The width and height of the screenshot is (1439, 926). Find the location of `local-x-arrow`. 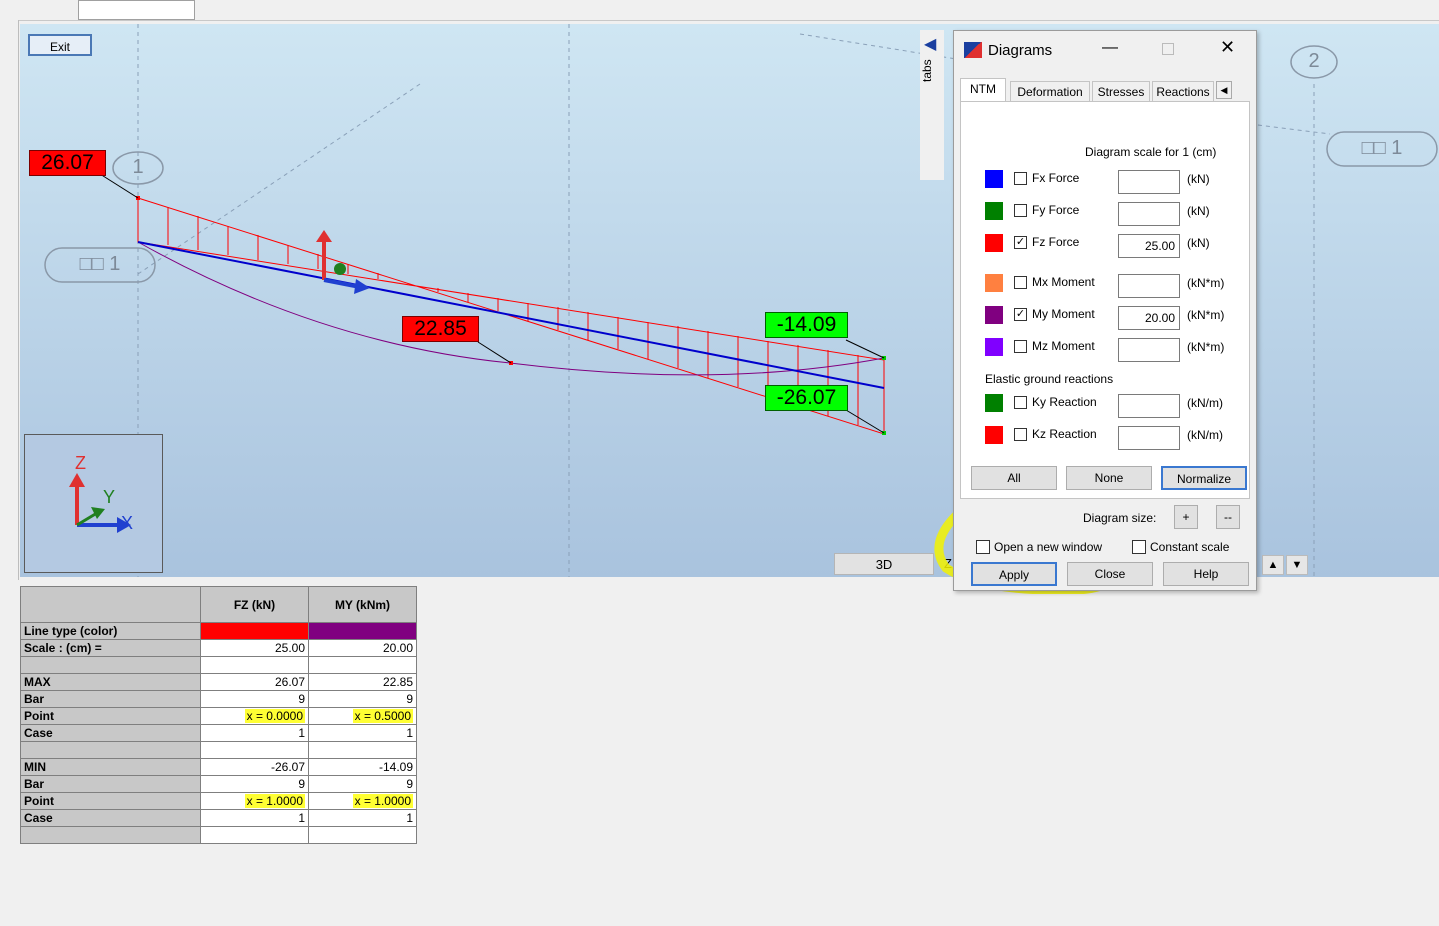

local-x-arrow is located at coordinates (362, 286).